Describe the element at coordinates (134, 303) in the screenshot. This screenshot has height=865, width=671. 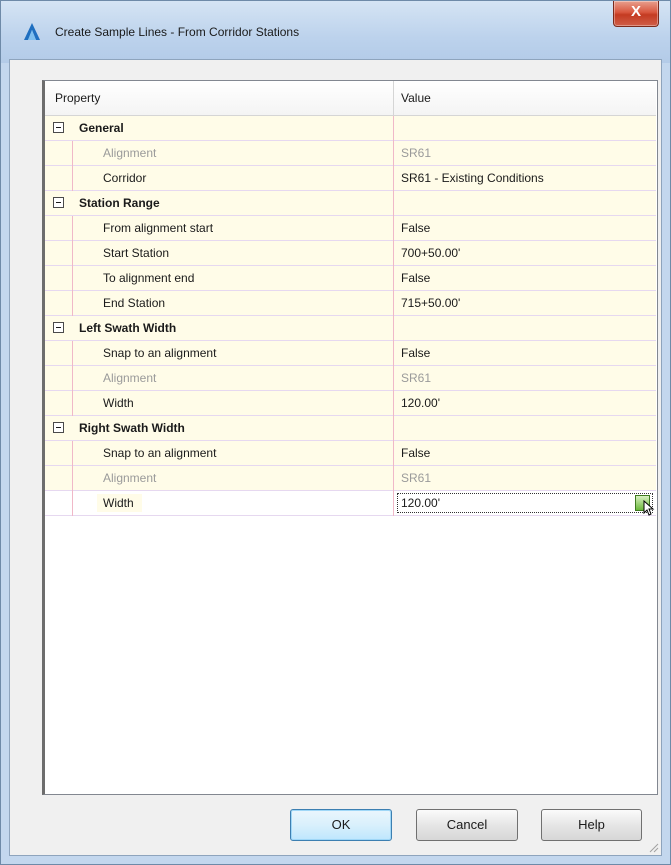
I see `property-label: End Station` at that location.